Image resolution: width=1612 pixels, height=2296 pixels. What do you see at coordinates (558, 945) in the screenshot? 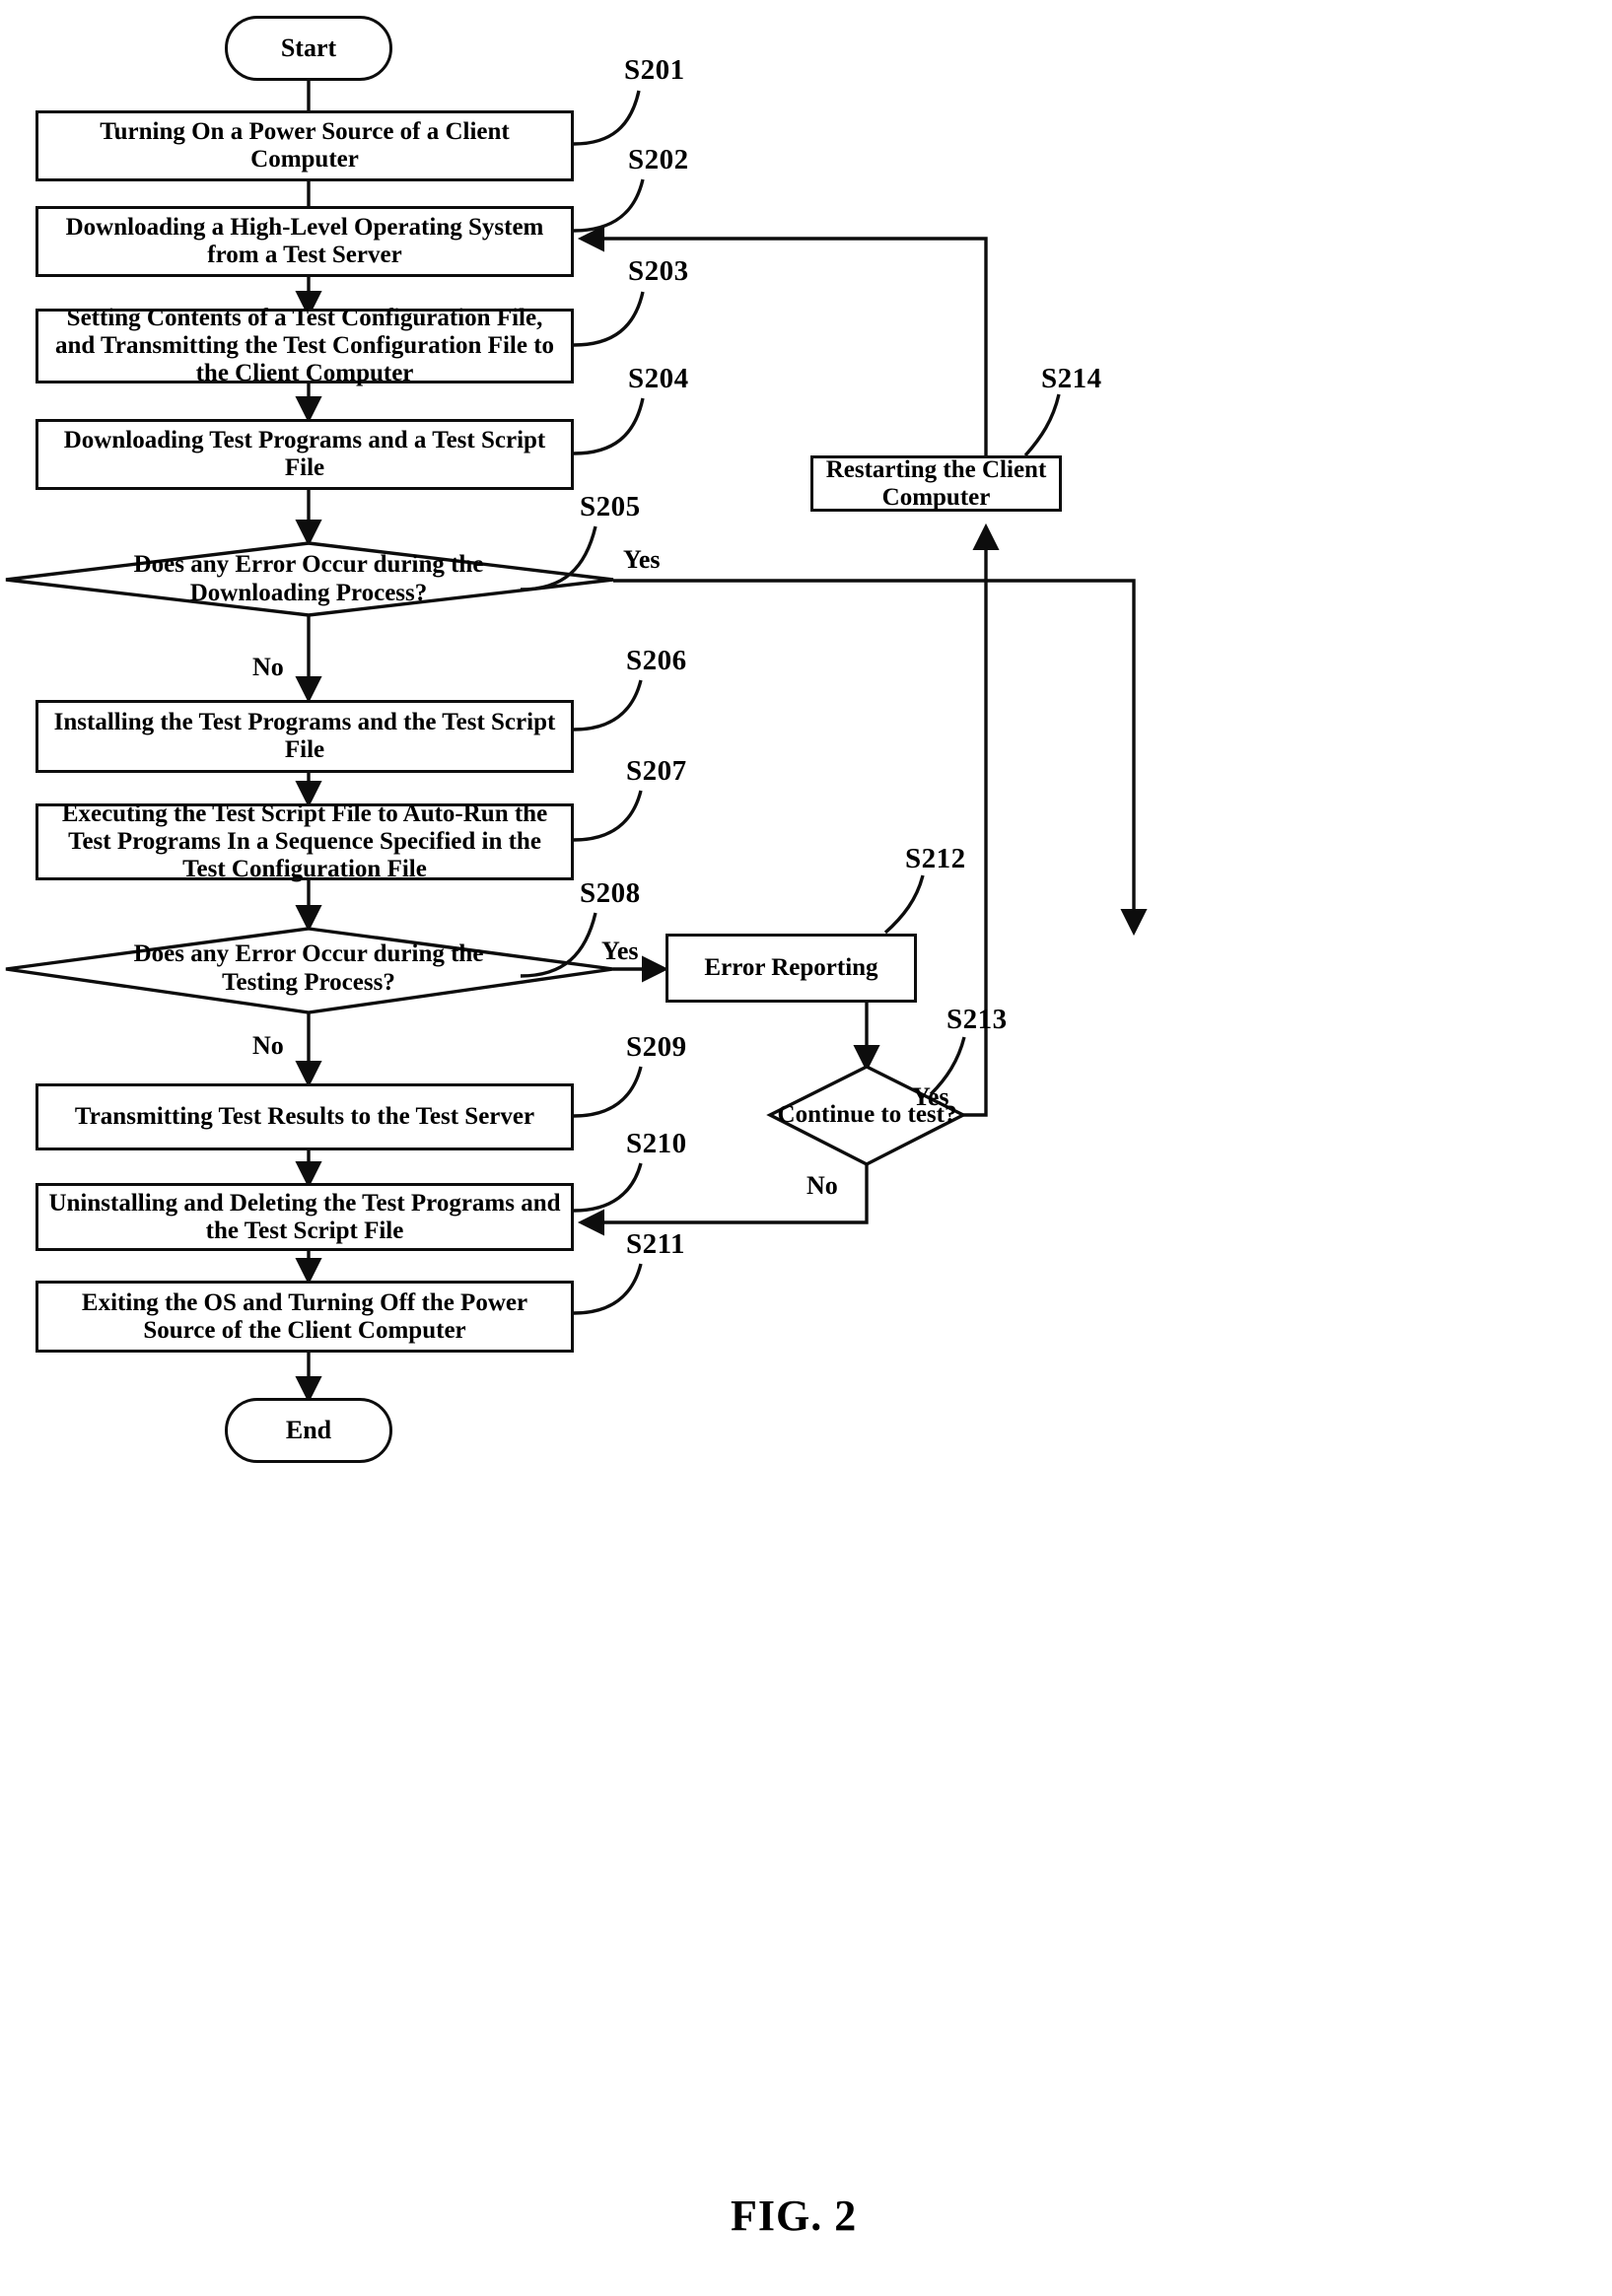
I see `leader-s208` at bounding box center [558, 945].